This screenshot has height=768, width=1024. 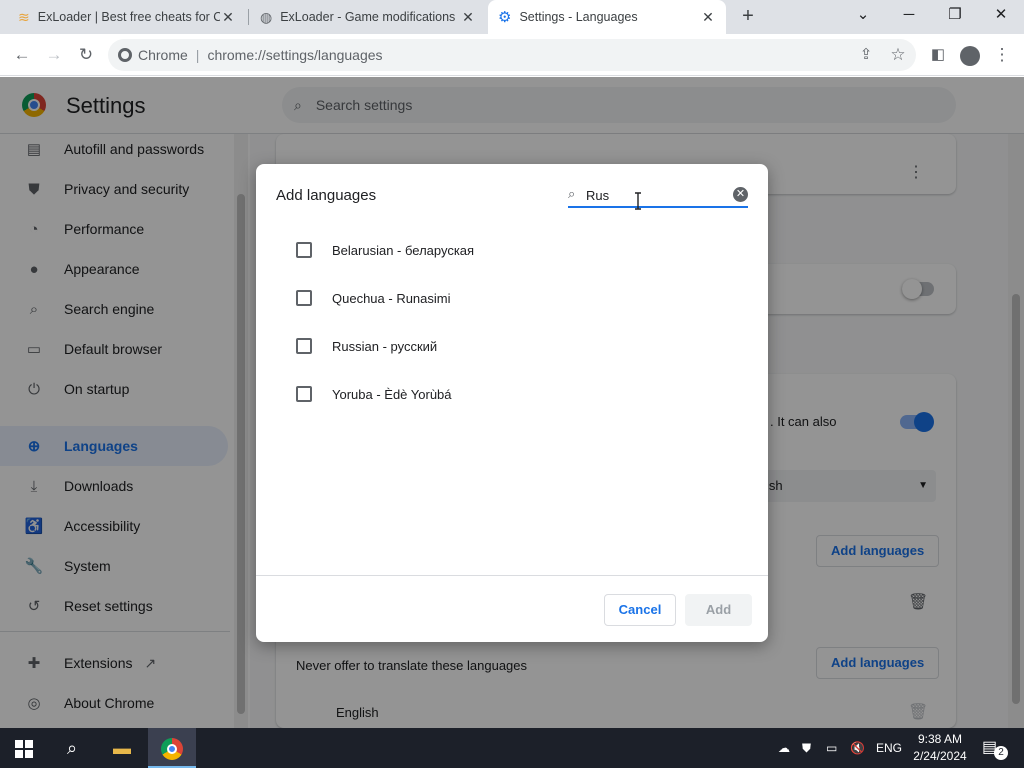 I want to click on tab-title: Settings - Languages, so click(x=578, y=17).